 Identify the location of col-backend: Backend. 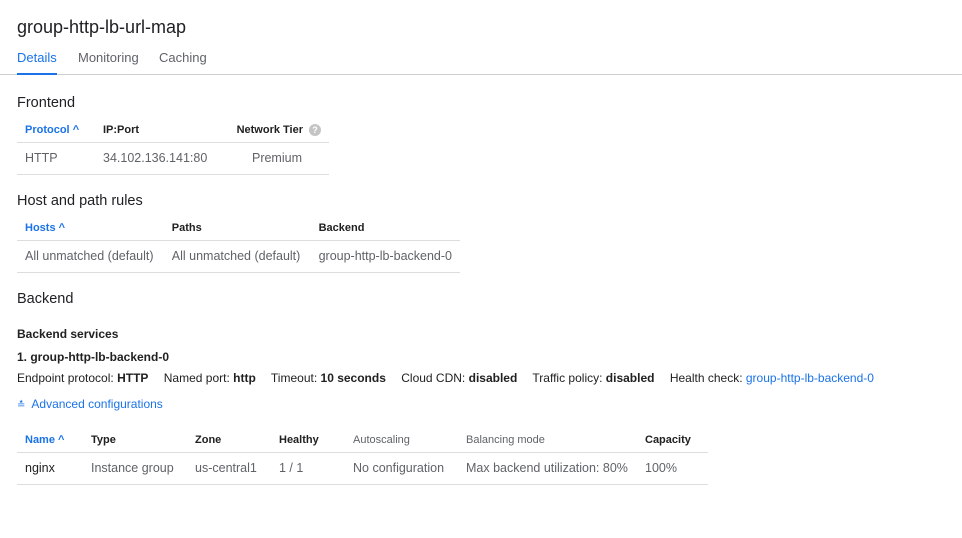
(385, 228).